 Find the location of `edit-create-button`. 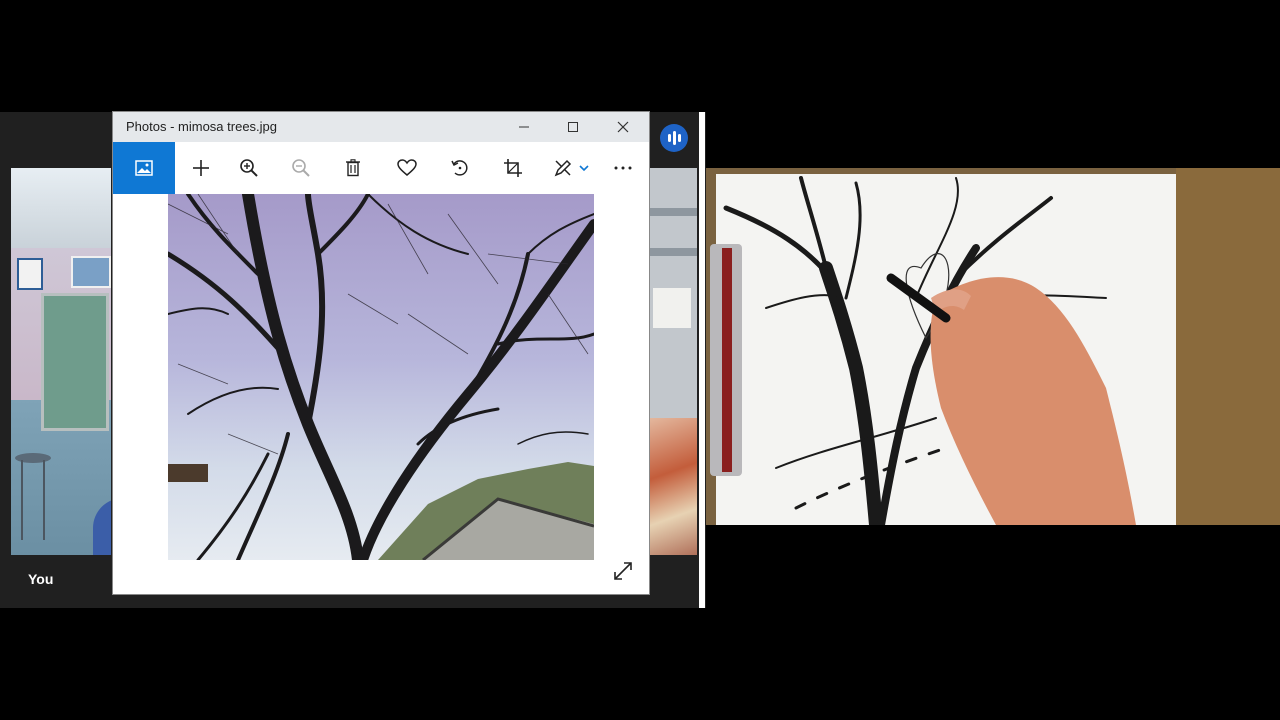

edit-create-button is located at coordinates (571, 168).